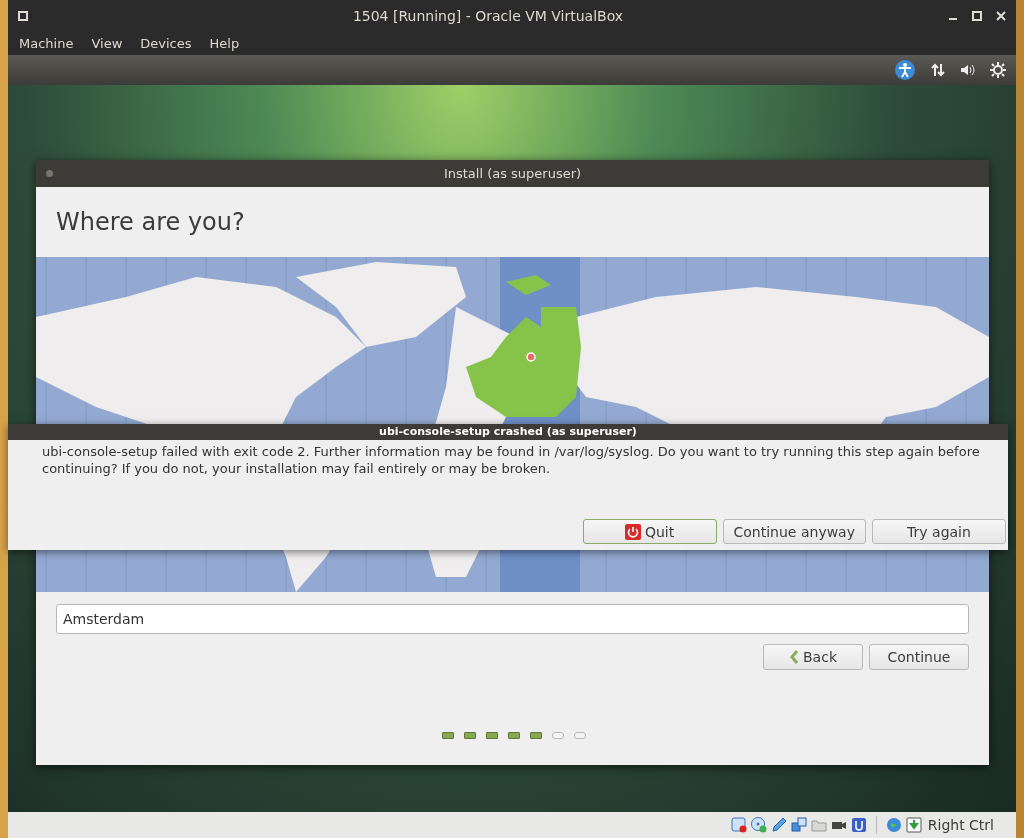 This screenshot has width=1024, height=838. What do you see at coordinates (913, 825) in the screenshot?
I see `keyboard-capture-icon` at bounding box center [913, 825].